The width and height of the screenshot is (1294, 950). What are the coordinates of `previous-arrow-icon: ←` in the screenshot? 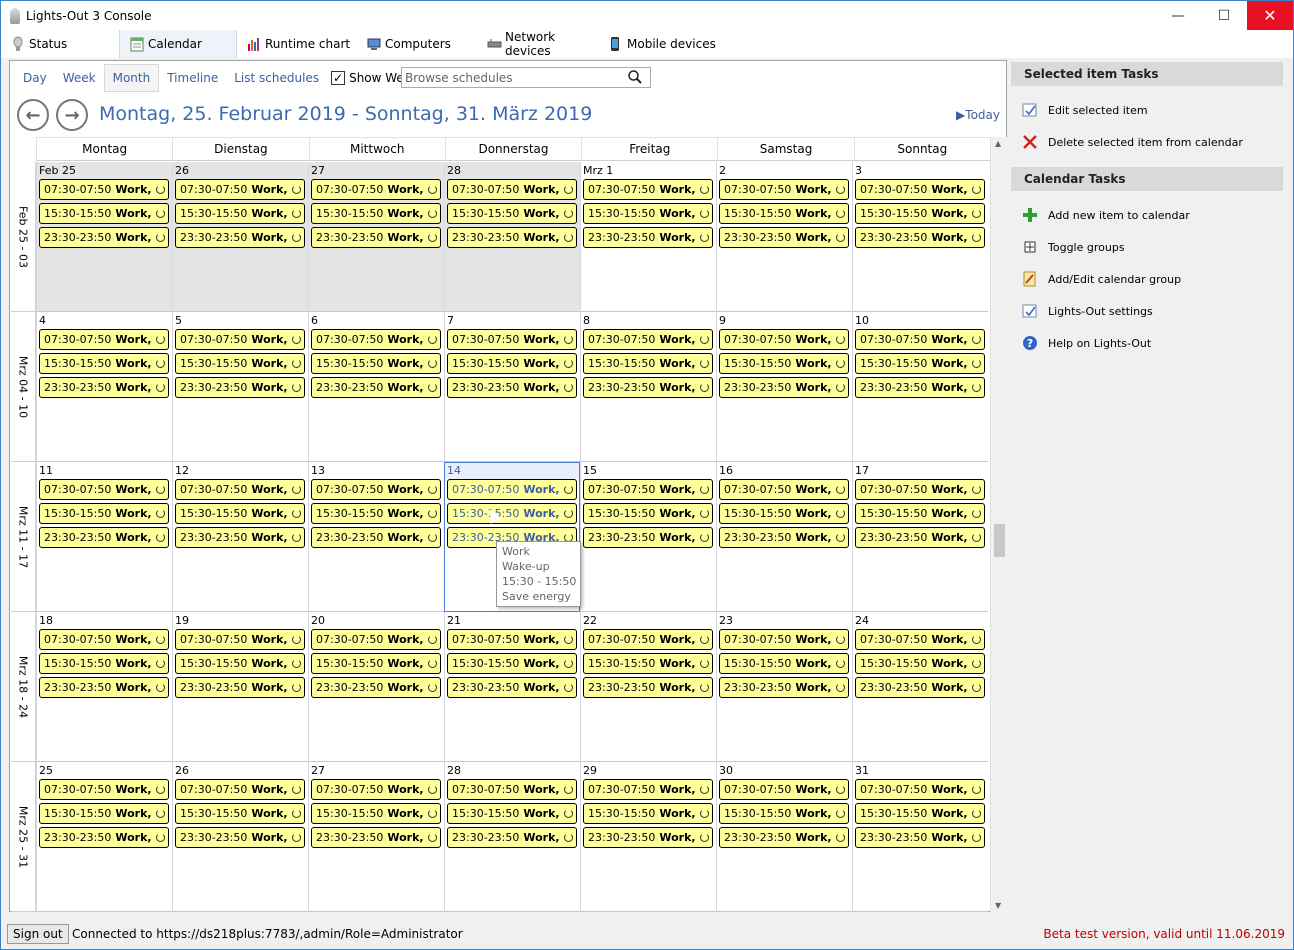 It's located at (33, 115).